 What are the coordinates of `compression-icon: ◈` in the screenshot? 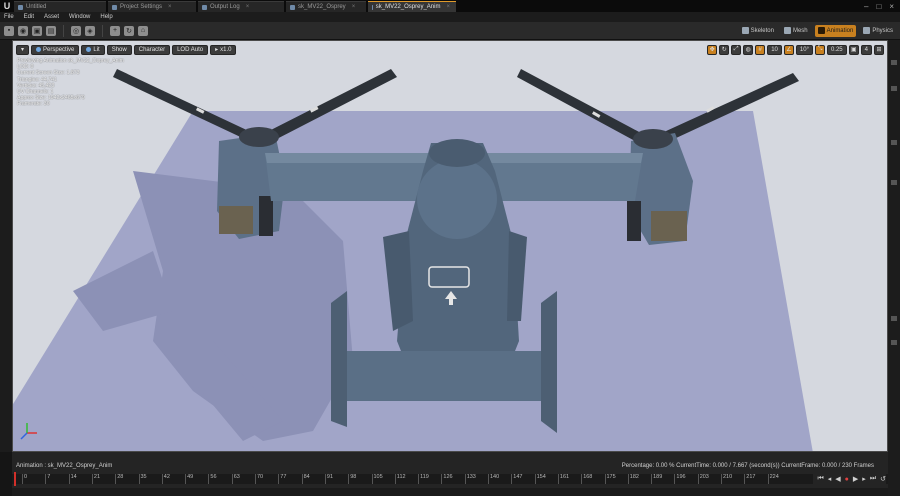 It's located at (90, 30).